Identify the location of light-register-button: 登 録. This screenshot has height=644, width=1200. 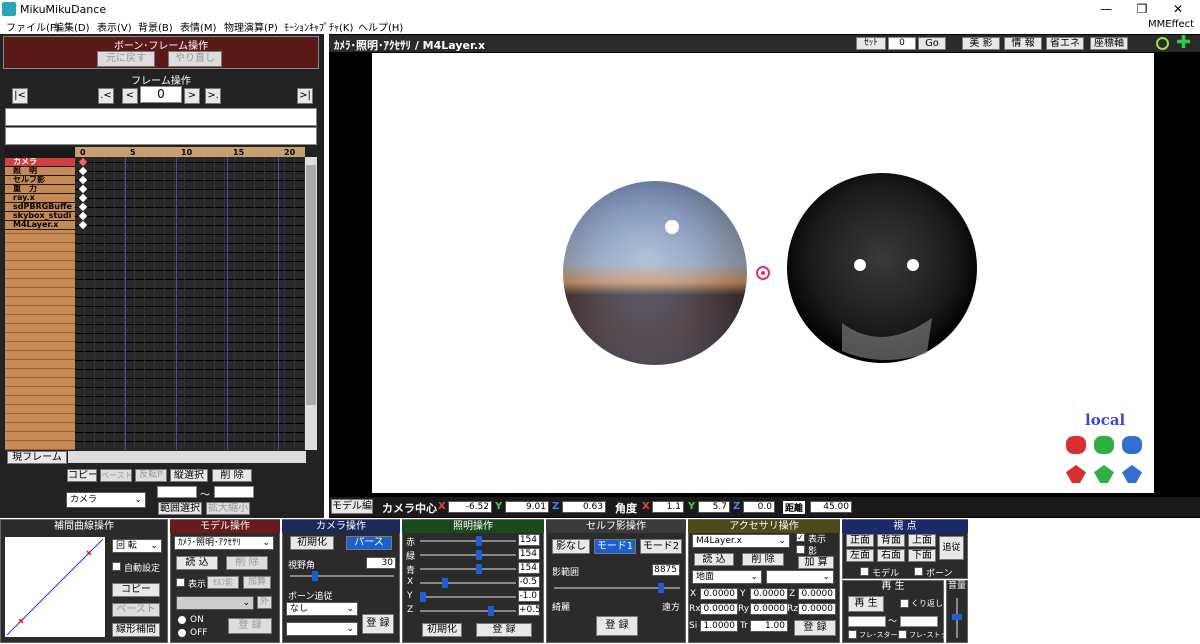
(504, 630).